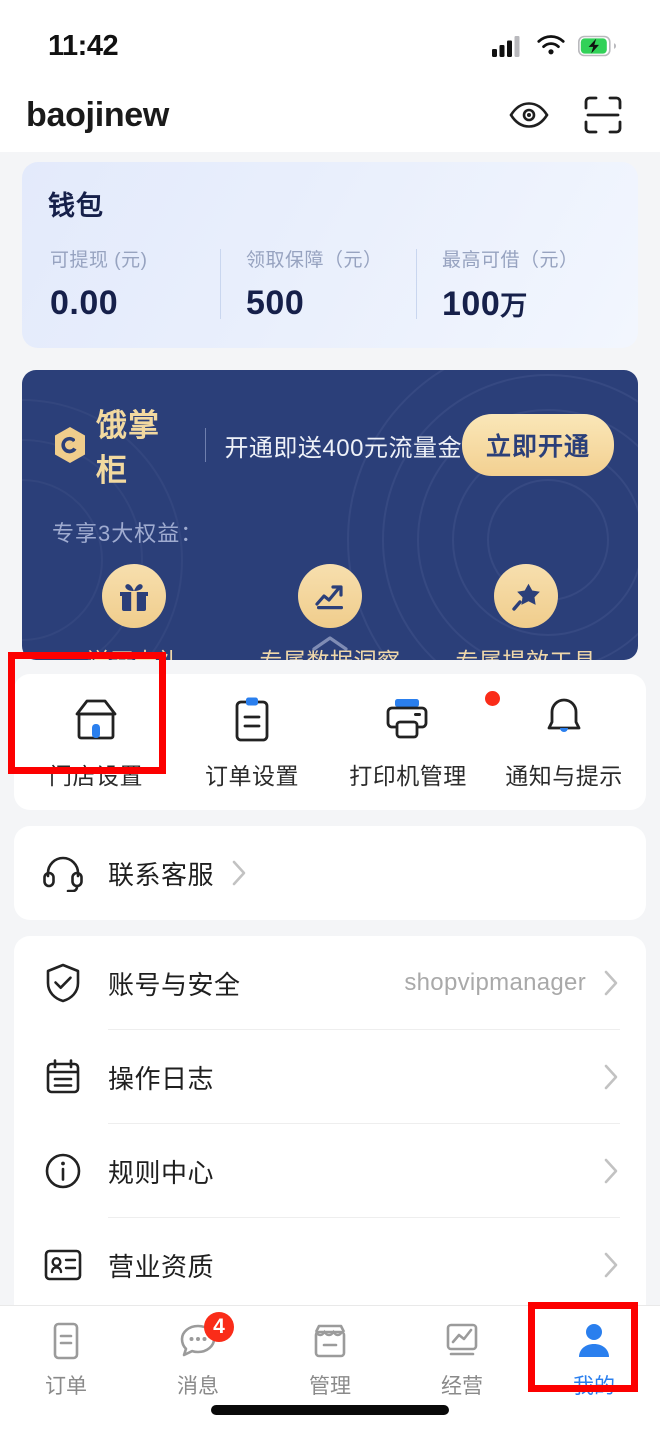 The height and width of the screenshot is (1429, 660). I want to click on store-icon, so click(96, 719).